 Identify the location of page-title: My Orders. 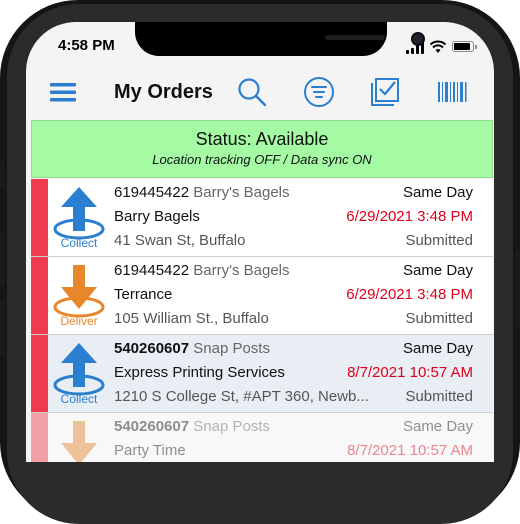
(163, 92).